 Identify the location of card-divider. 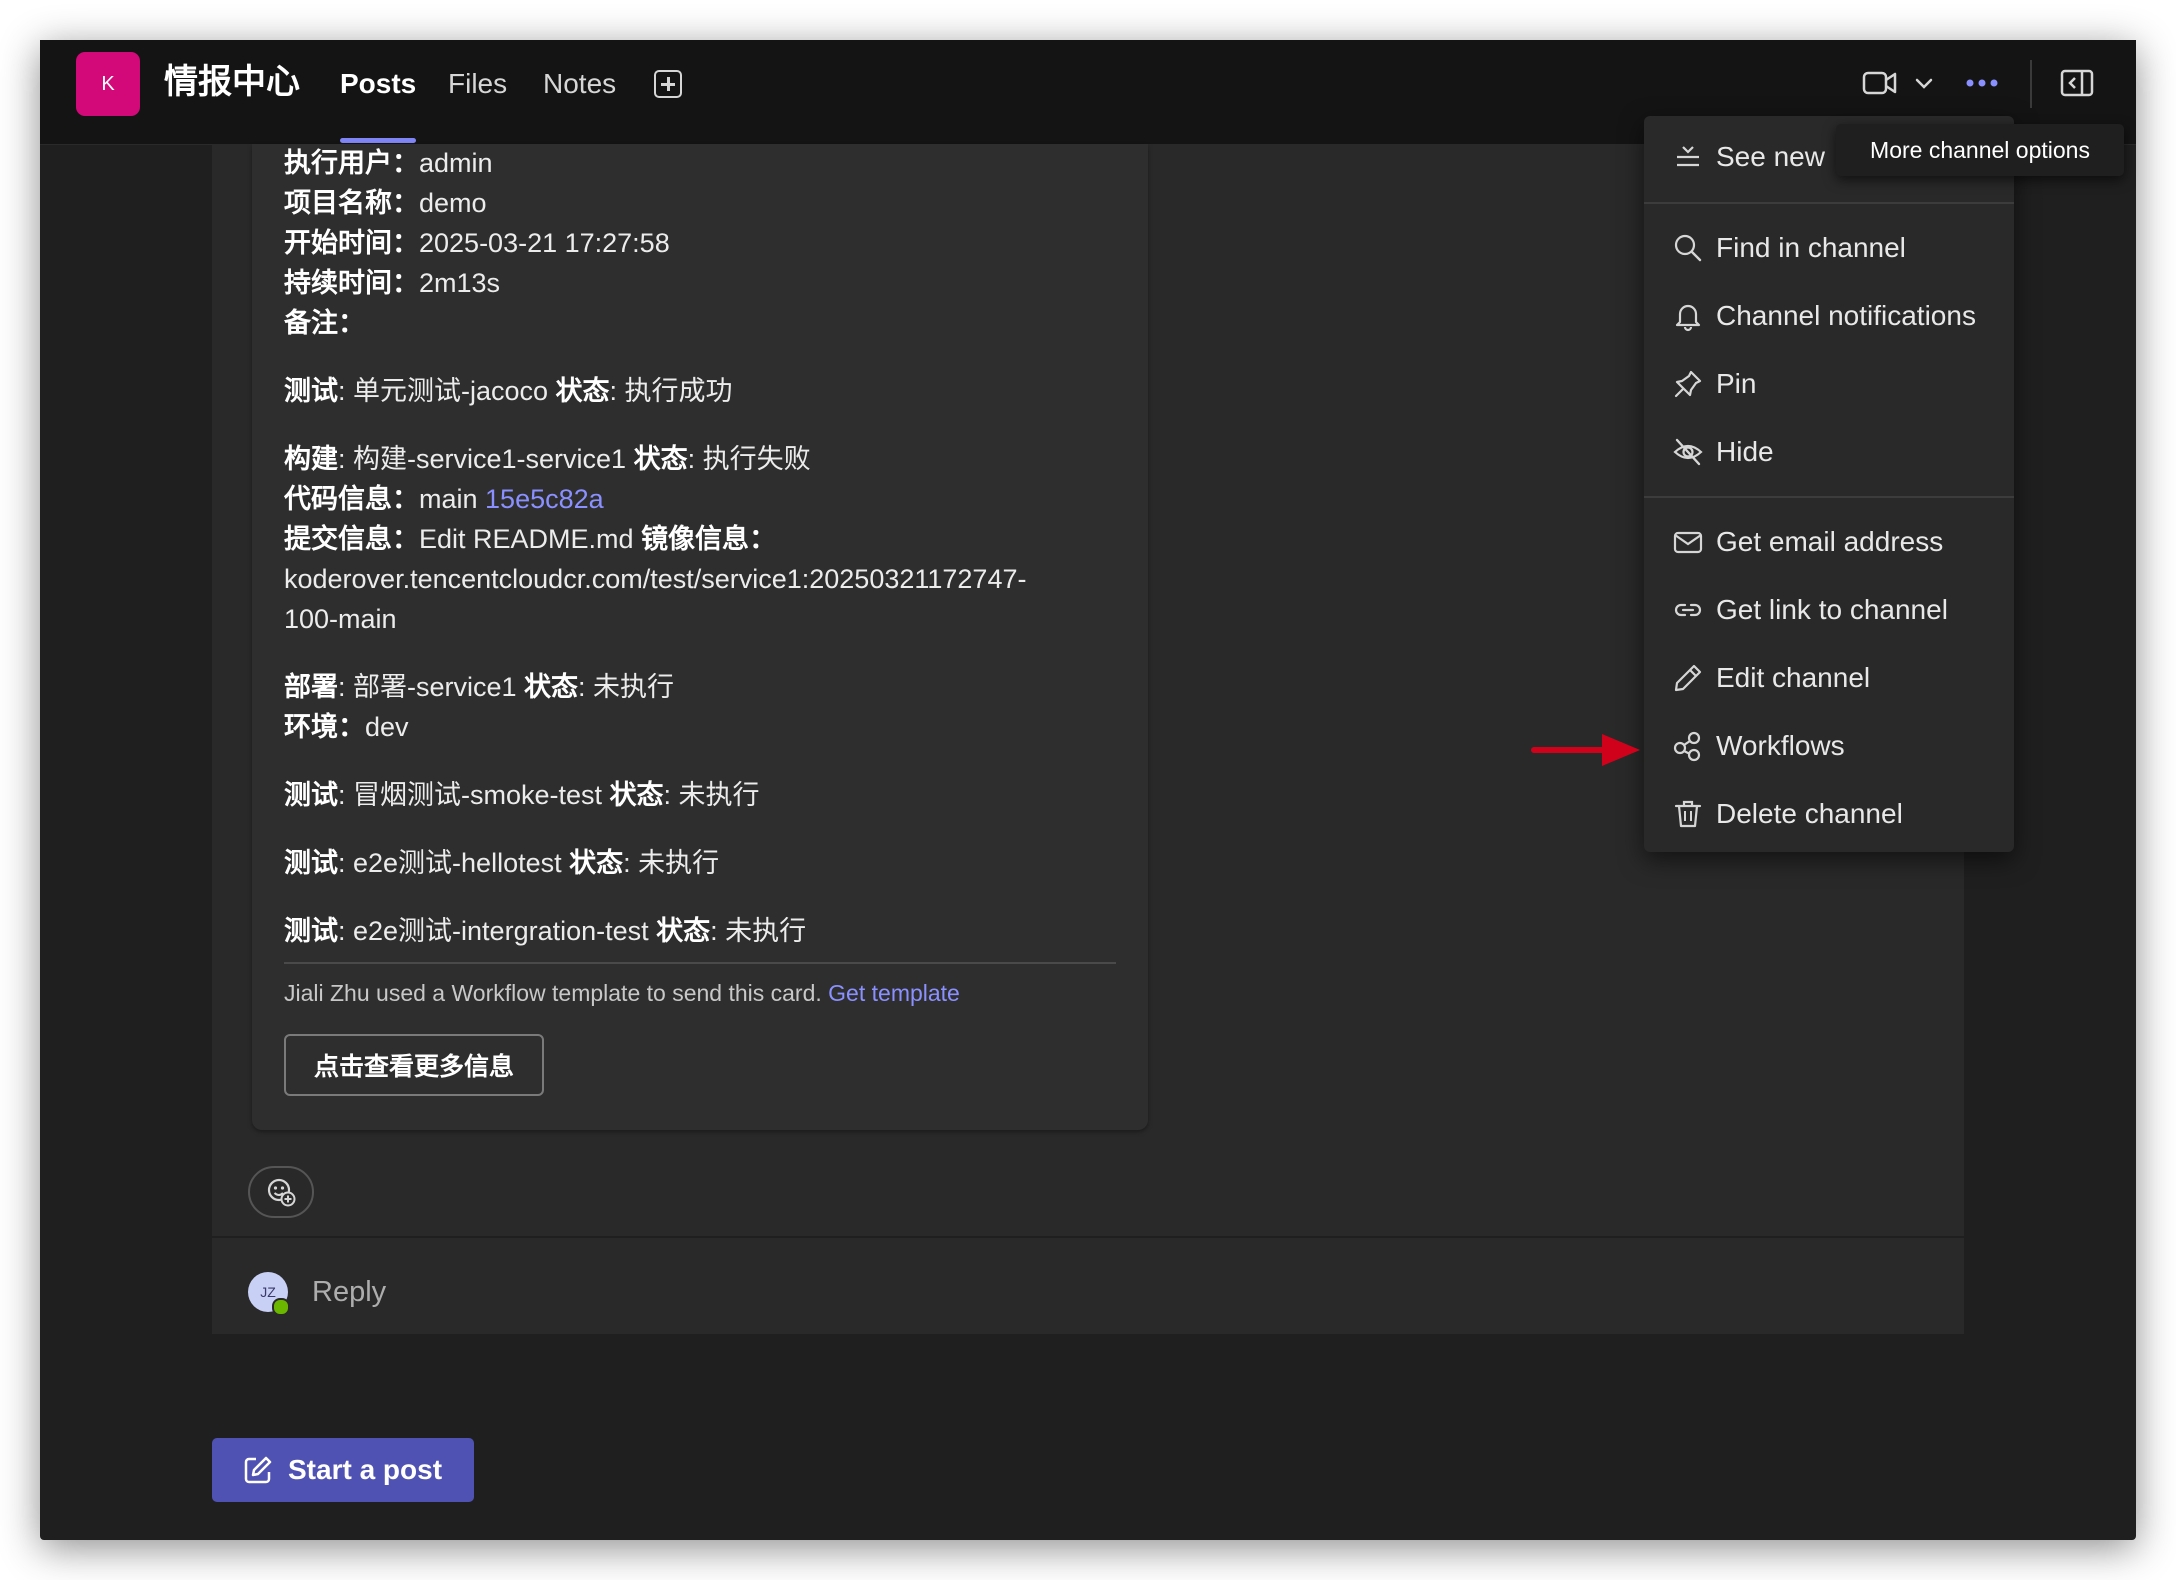
(700, 963).